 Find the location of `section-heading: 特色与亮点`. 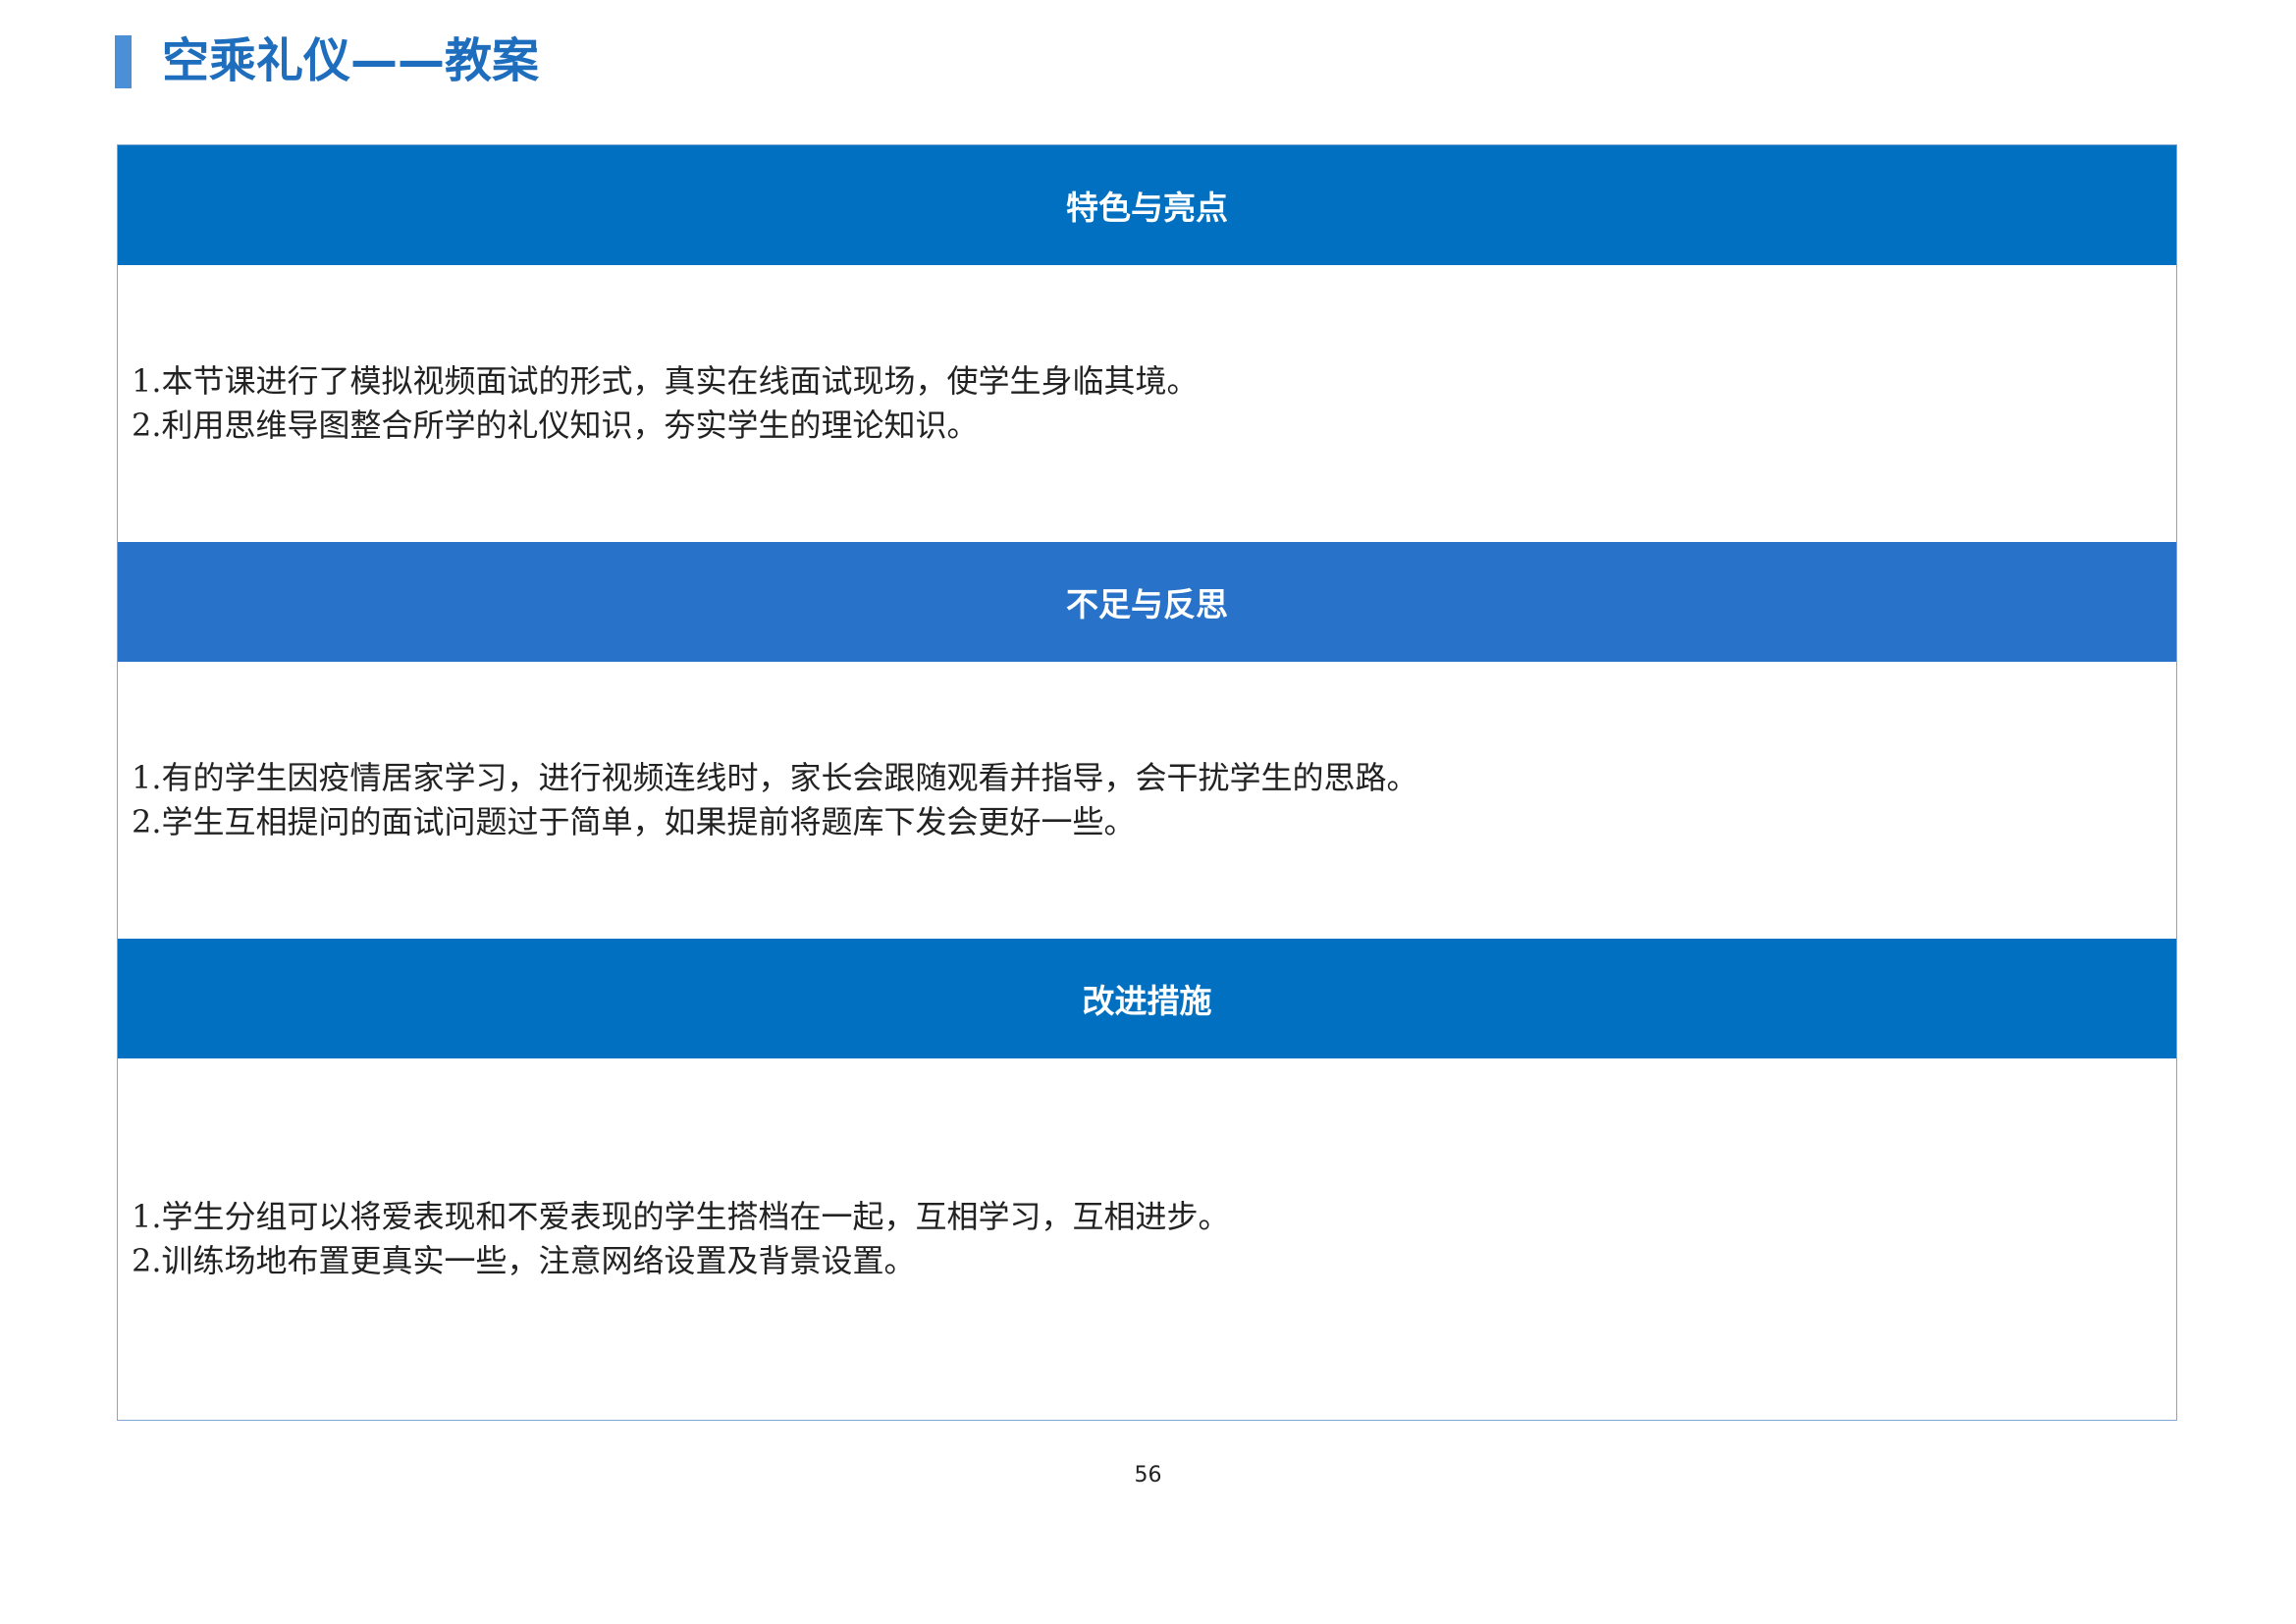

section-heading: 特色与亮点 is located at coordinates (1147, 208).